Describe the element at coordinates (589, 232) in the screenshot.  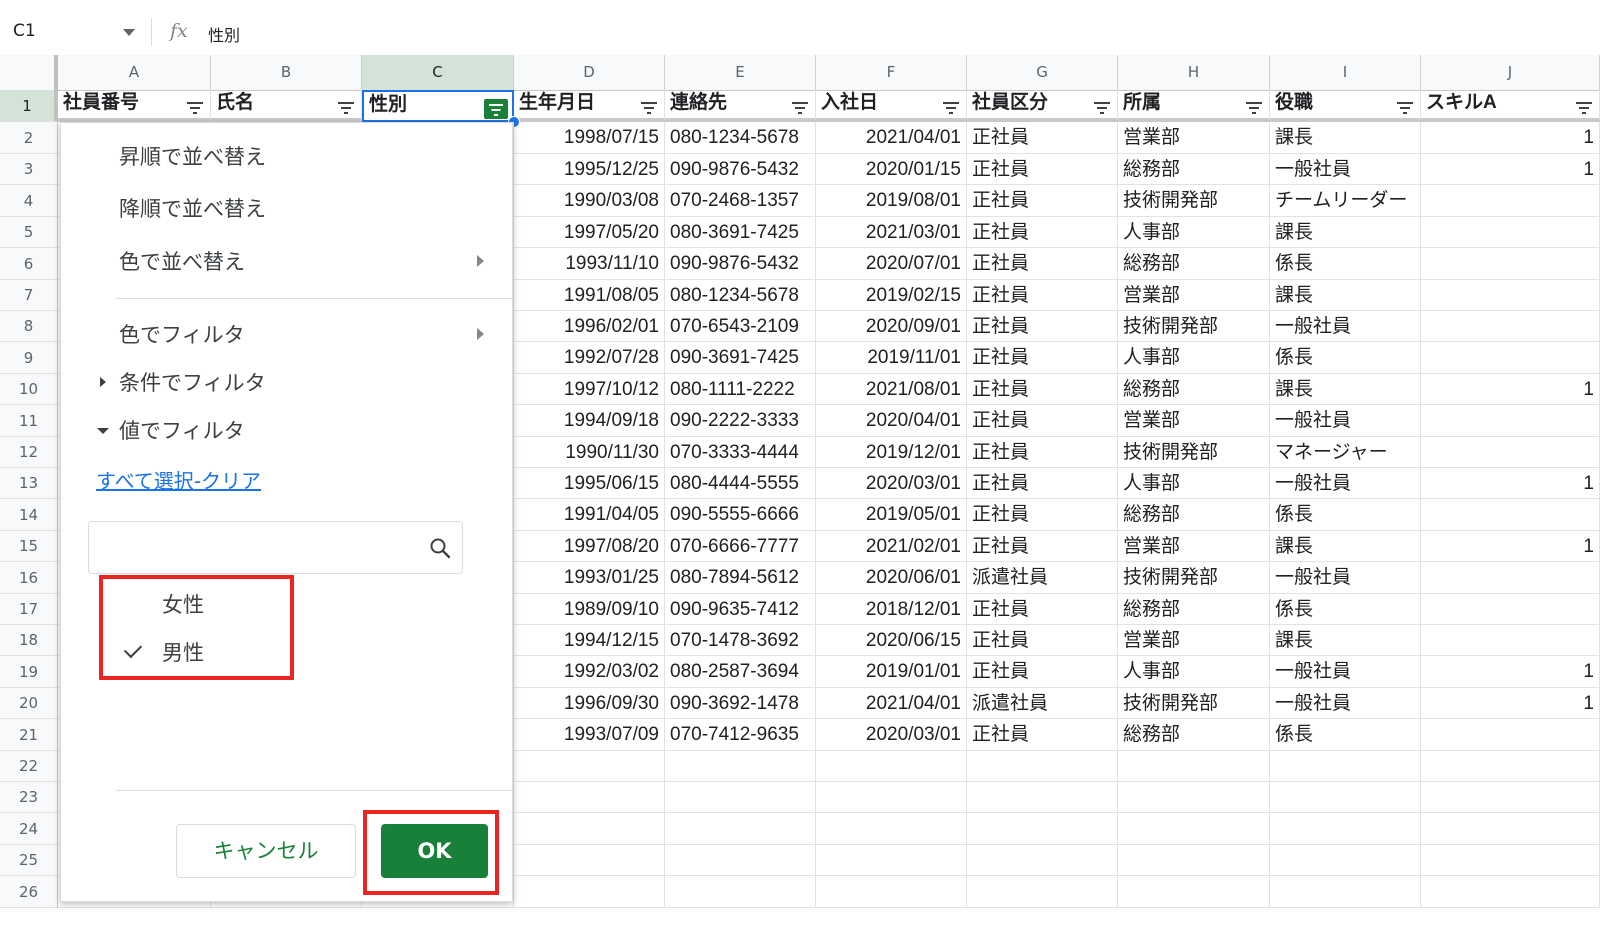
I see `table-cell: 1997/05/20` at that location.